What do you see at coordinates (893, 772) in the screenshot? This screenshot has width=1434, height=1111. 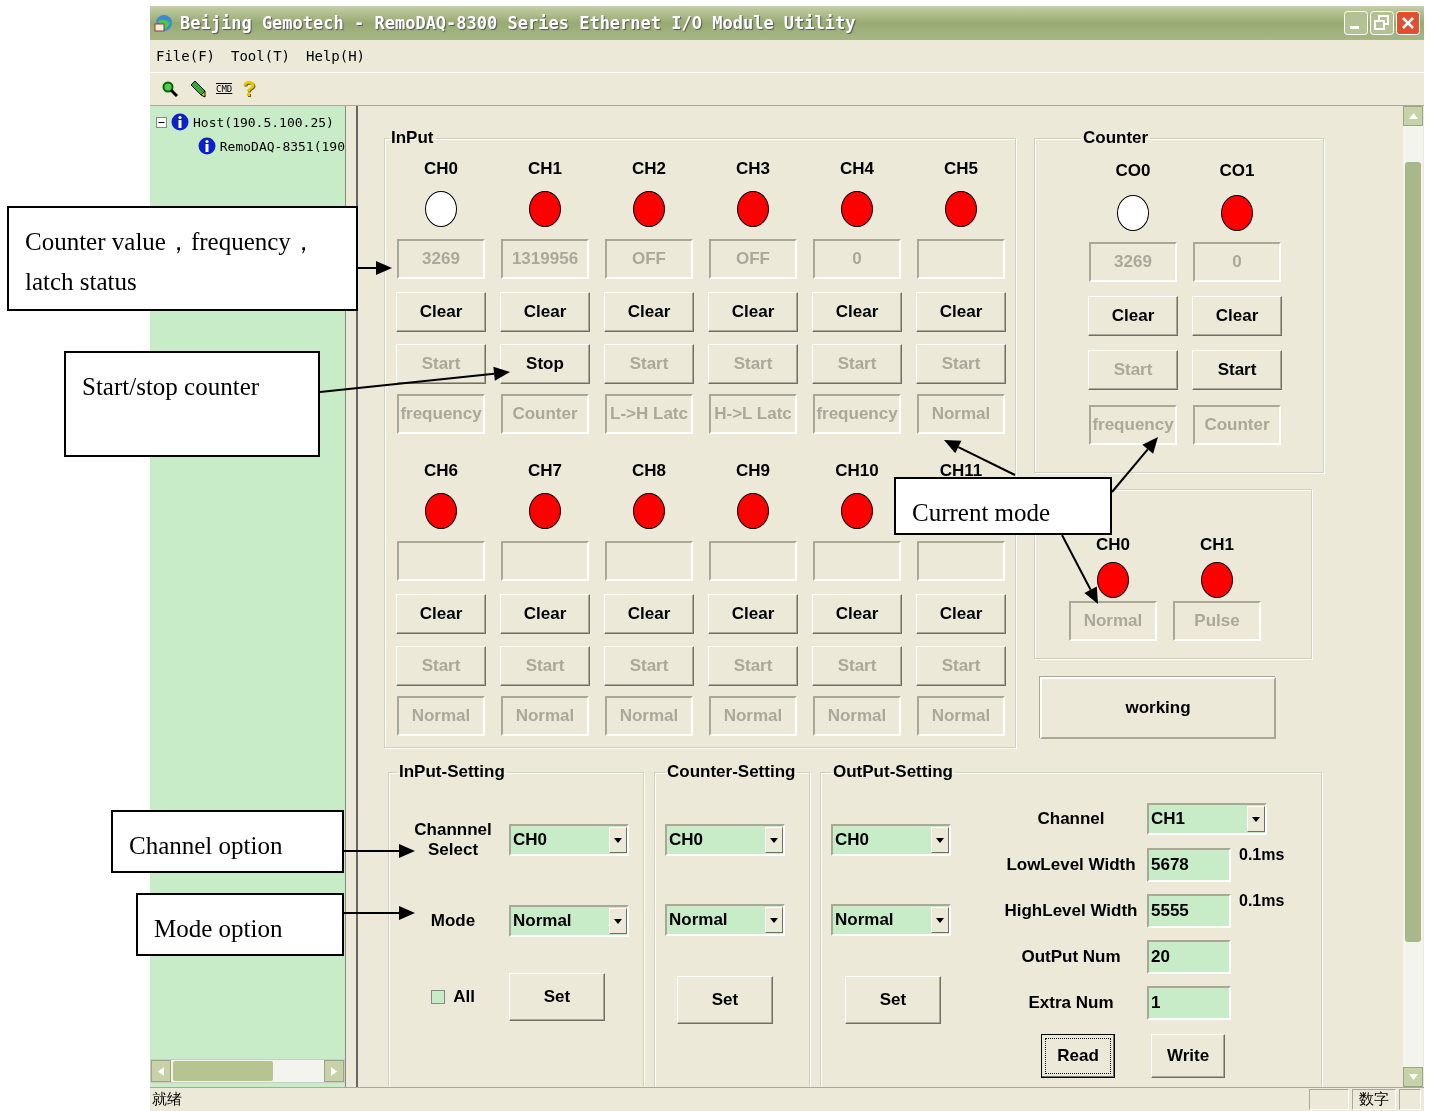 I see `group-title: OutPut-Setting` at bounding box center [893, 772].